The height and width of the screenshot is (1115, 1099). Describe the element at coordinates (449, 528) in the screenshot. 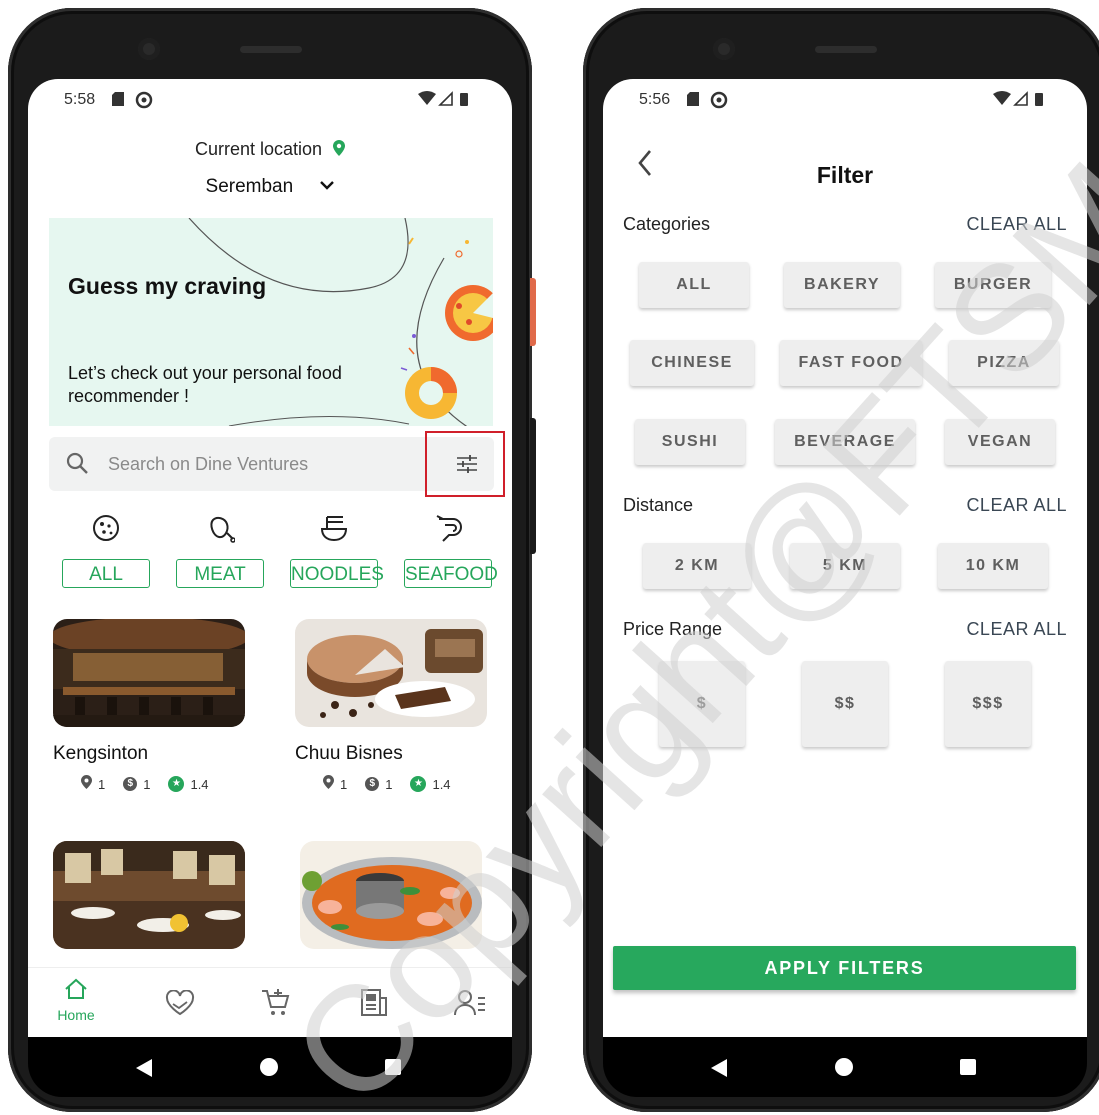

I see `shrimp-icon` at that location.